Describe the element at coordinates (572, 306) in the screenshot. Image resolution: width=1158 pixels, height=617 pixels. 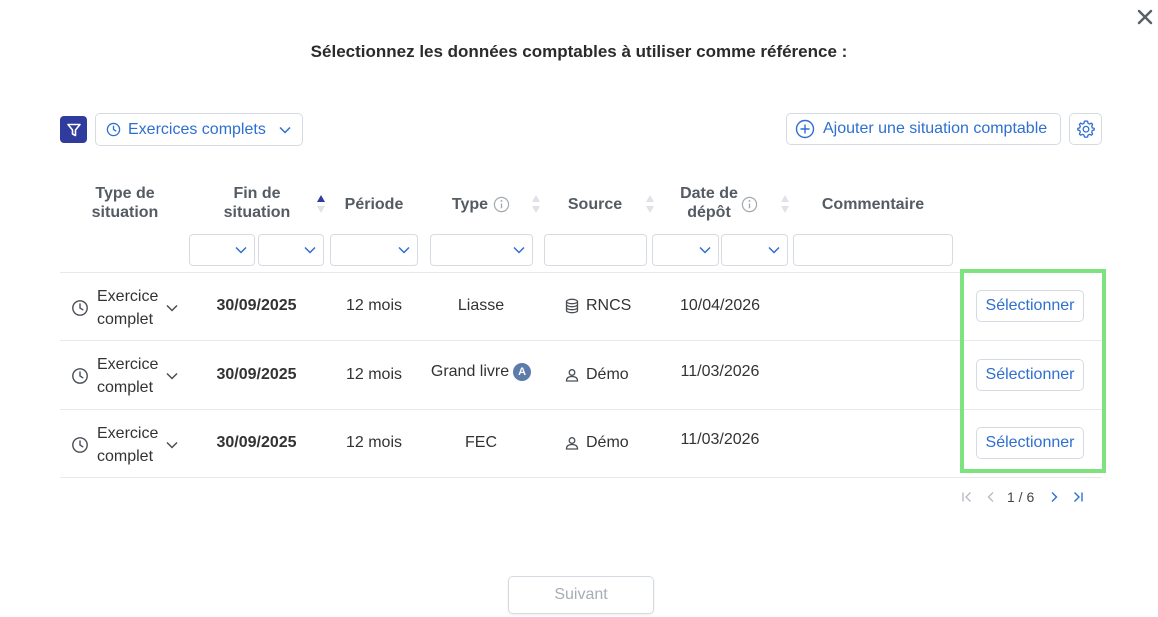
I see `database-icon` at that location.